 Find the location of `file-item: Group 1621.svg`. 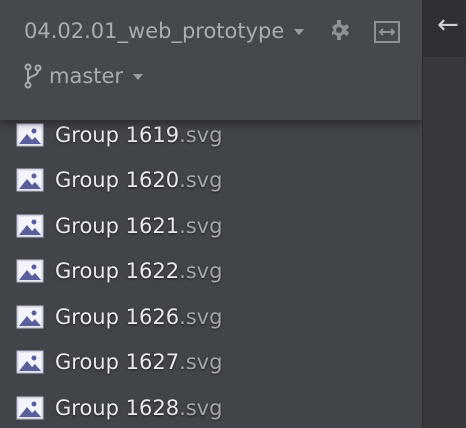

file-item: Group 1621.svg is located at coordinates (211, 226).